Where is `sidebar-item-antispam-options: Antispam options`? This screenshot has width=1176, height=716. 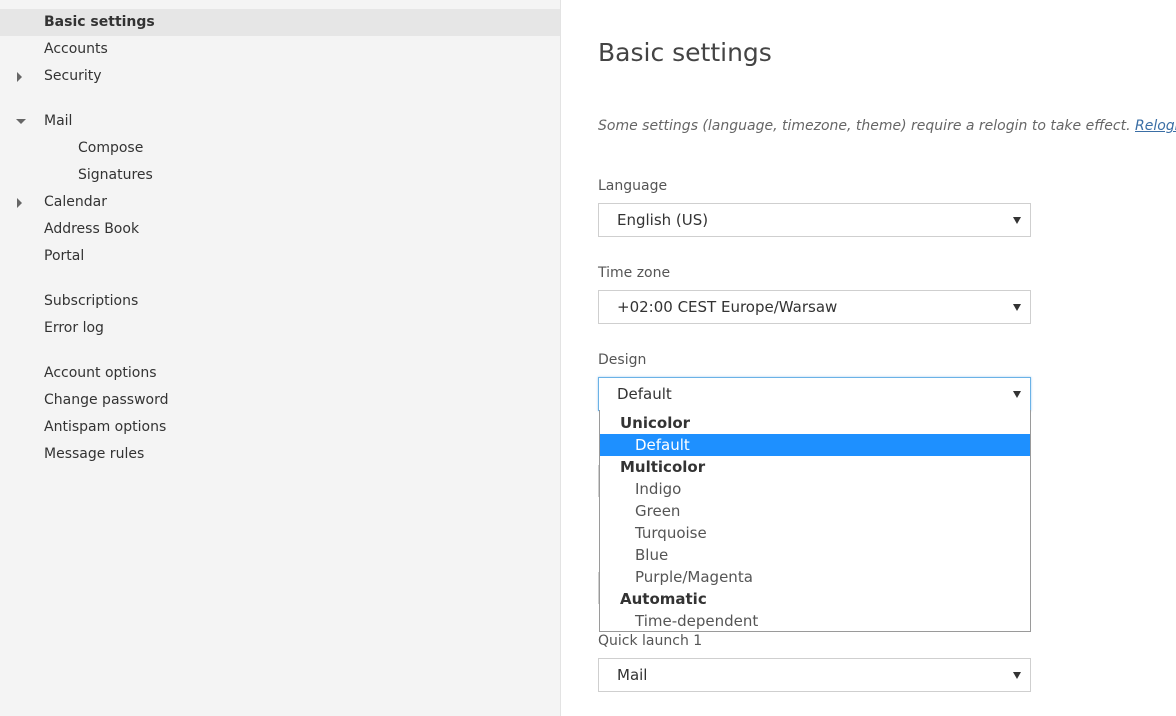 sidebar-item-antispam-options: Antispam options is located at coordinates (280, 427).